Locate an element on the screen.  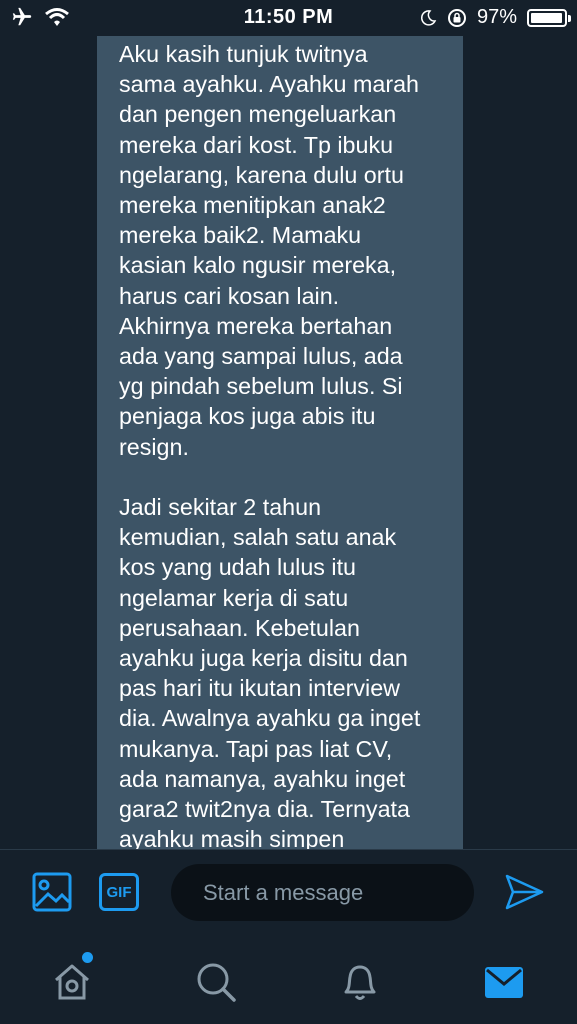
notifications-icon is located at coordinates (360, 982).